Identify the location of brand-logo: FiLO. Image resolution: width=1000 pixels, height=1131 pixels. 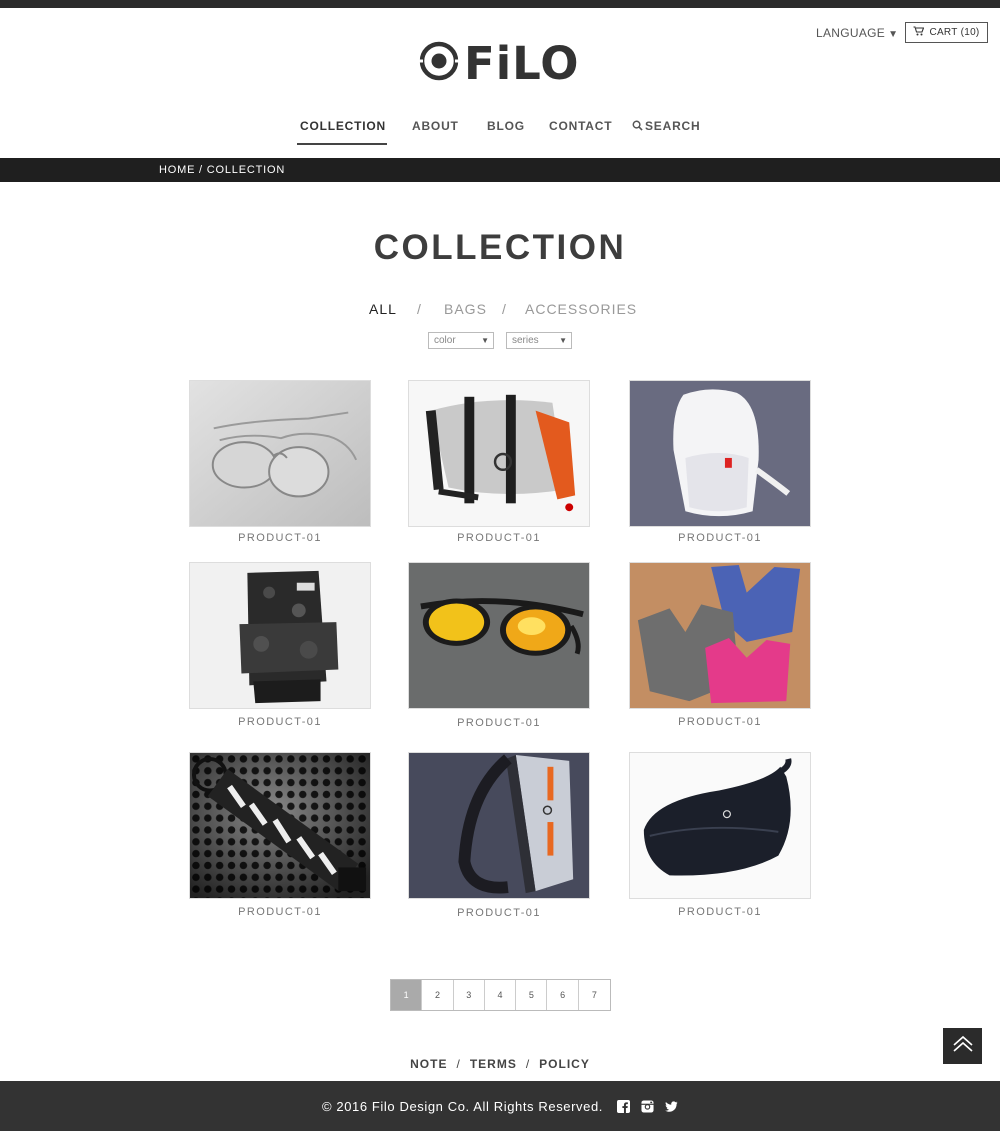
(499, 63).